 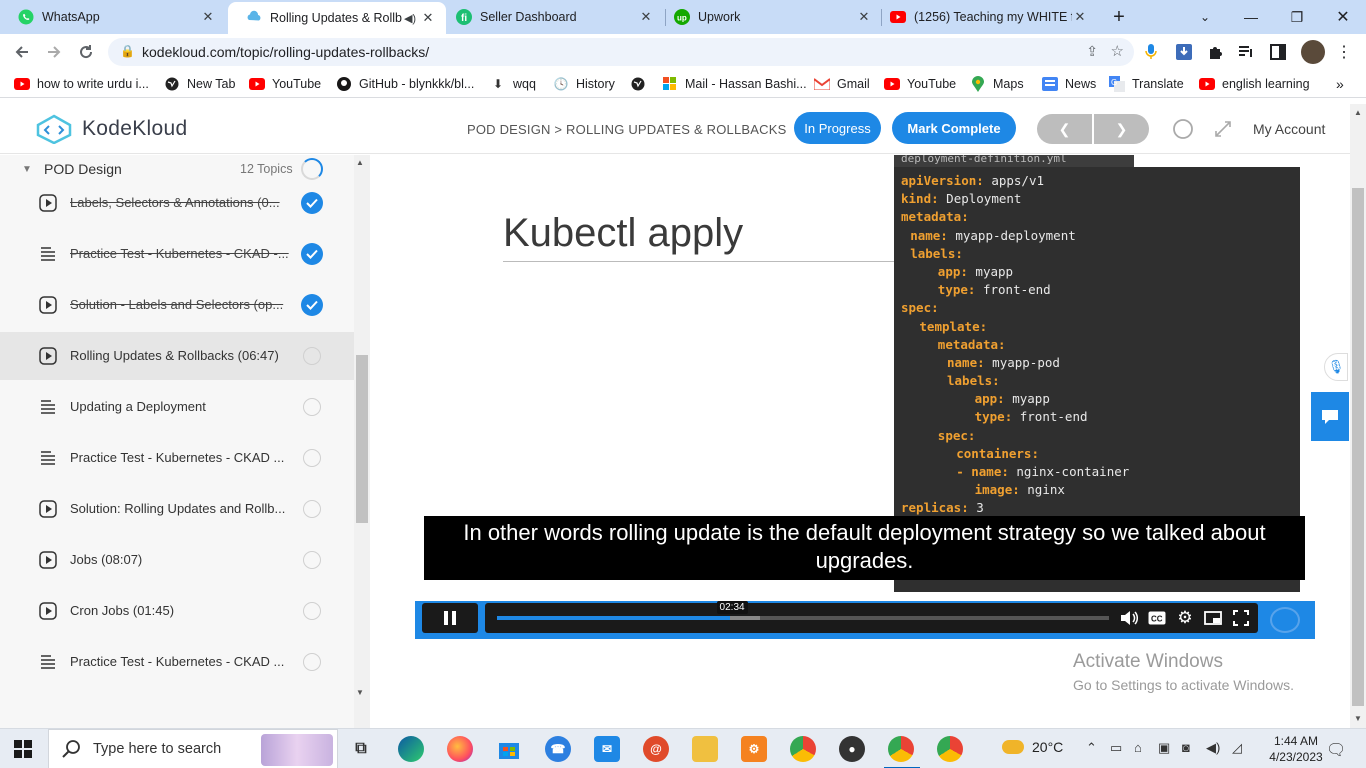 I want to click on my-account-link: My Account, so click(x=1289, y=129).